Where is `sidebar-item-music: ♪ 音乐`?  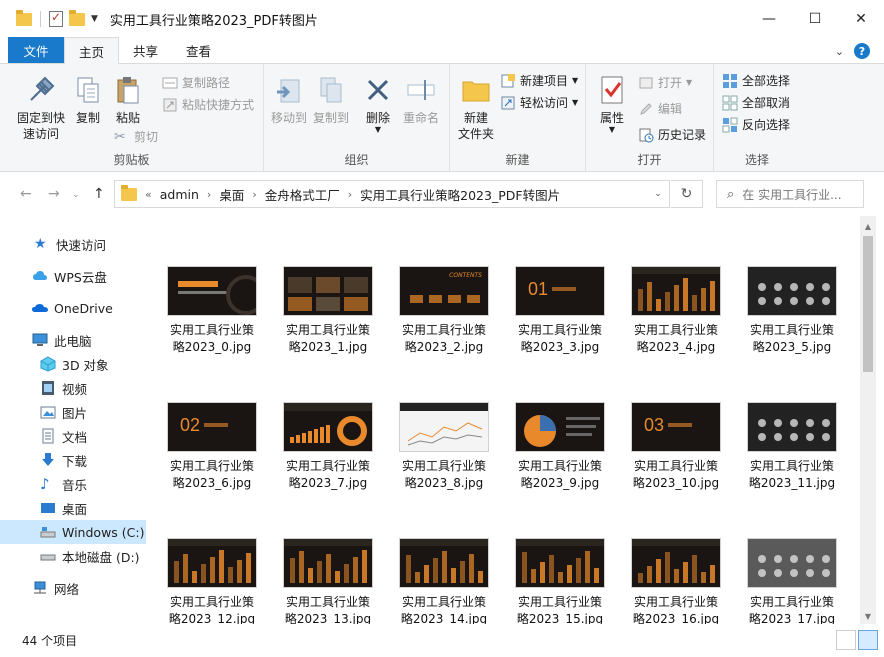
sidebar-item-music: ♪ 音乐 is located at coordinates (73, 484).